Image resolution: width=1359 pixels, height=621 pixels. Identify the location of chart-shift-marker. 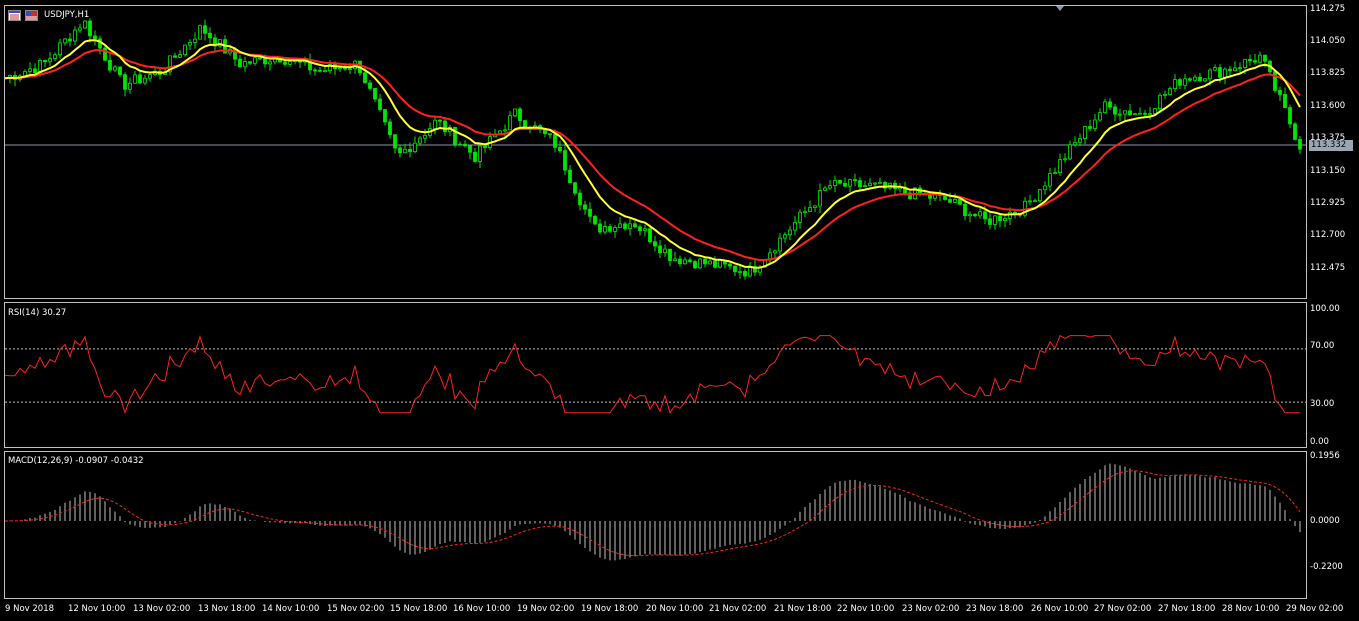
(1060, 8).